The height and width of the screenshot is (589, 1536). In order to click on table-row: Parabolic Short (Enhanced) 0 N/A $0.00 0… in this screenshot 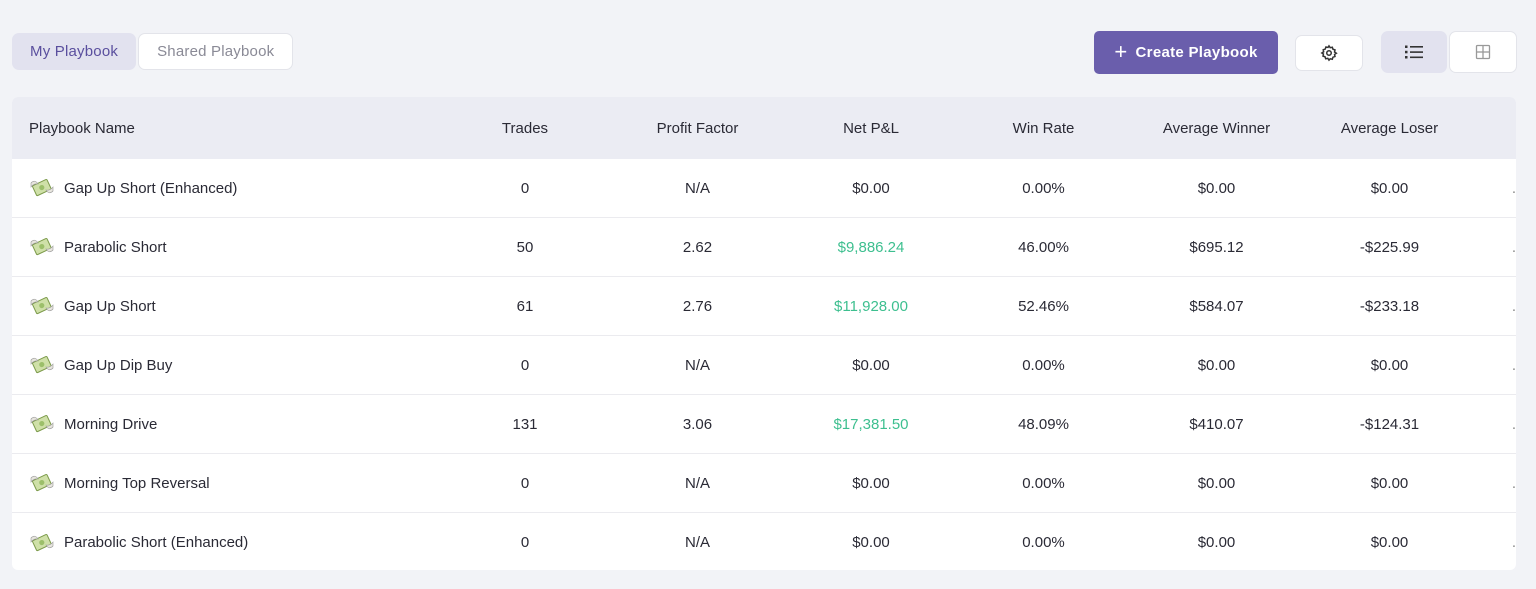, I will do `click(764, 541)`.